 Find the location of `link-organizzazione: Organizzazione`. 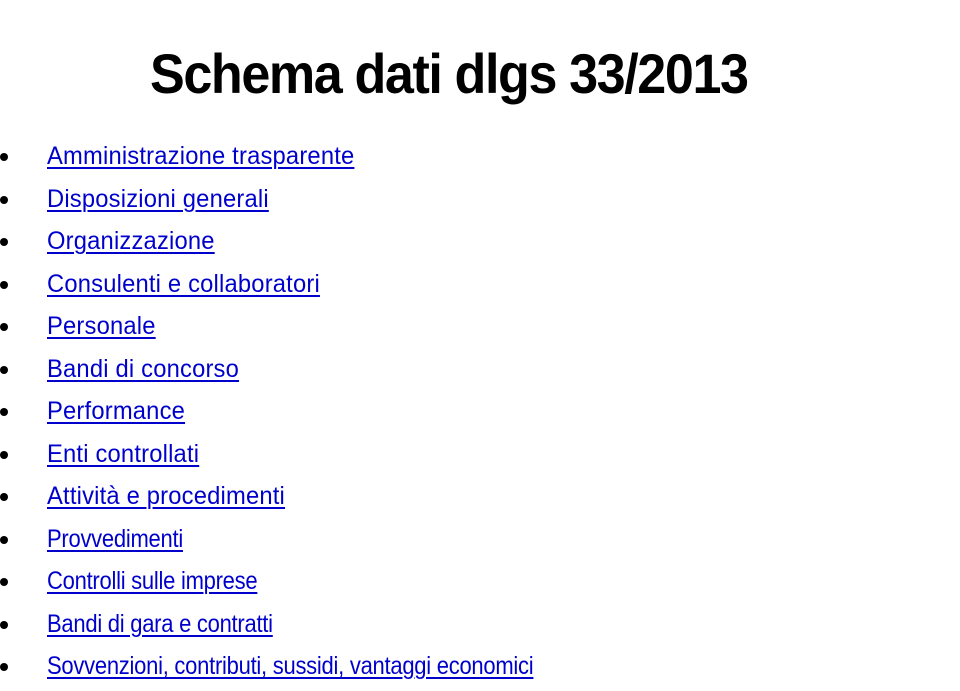

link-organizzazione: Organizzazione is located at coordinates (131, 241).